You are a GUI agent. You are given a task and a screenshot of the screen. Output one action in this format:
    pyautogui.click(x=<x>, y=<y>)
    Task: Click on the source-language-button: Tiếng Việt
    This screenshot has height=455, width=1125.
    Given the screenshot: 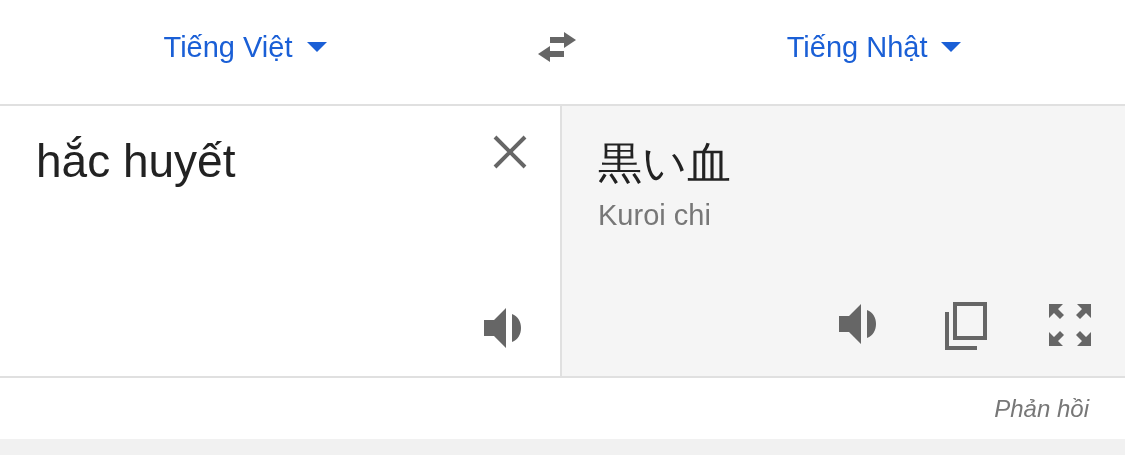 What is the action you would take?
    pyautogui.click(x=245, y=47)
    